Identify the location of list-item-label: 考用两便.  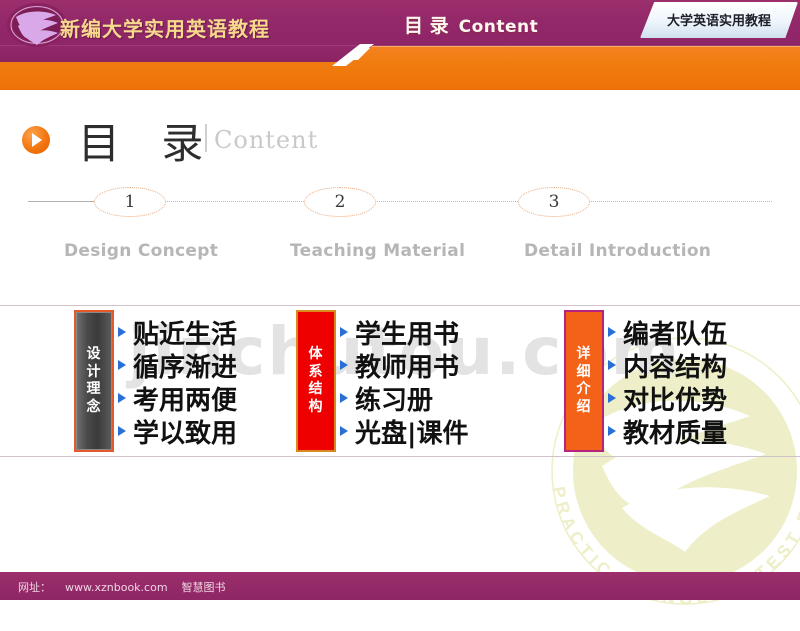
(185, 401).